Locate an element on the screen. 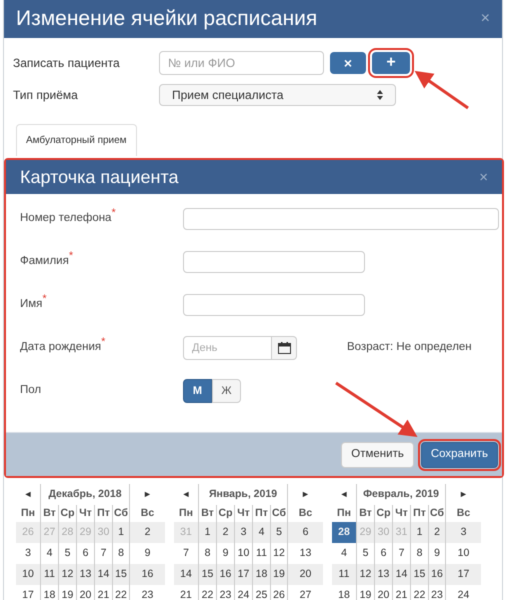 Image resolution: width=506 pixels, height=600 pixels. clear-button: × is located at coordinates (348, 63).